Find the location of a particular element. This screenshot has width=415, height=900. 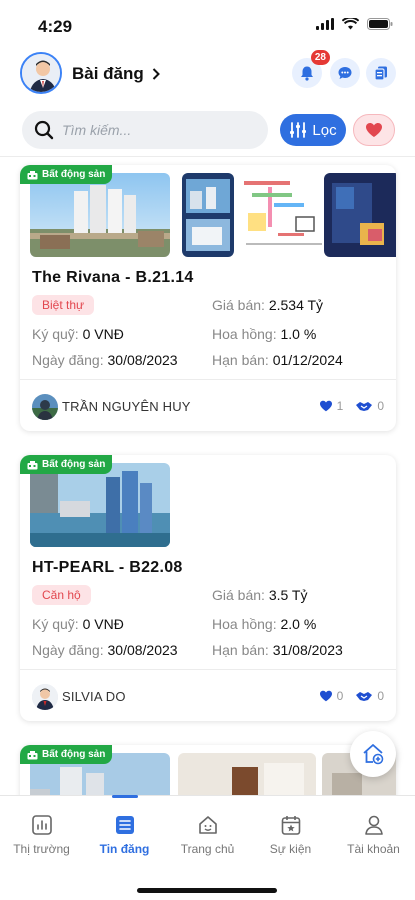

likes-count: 1 is located at coordinates (340, 406).